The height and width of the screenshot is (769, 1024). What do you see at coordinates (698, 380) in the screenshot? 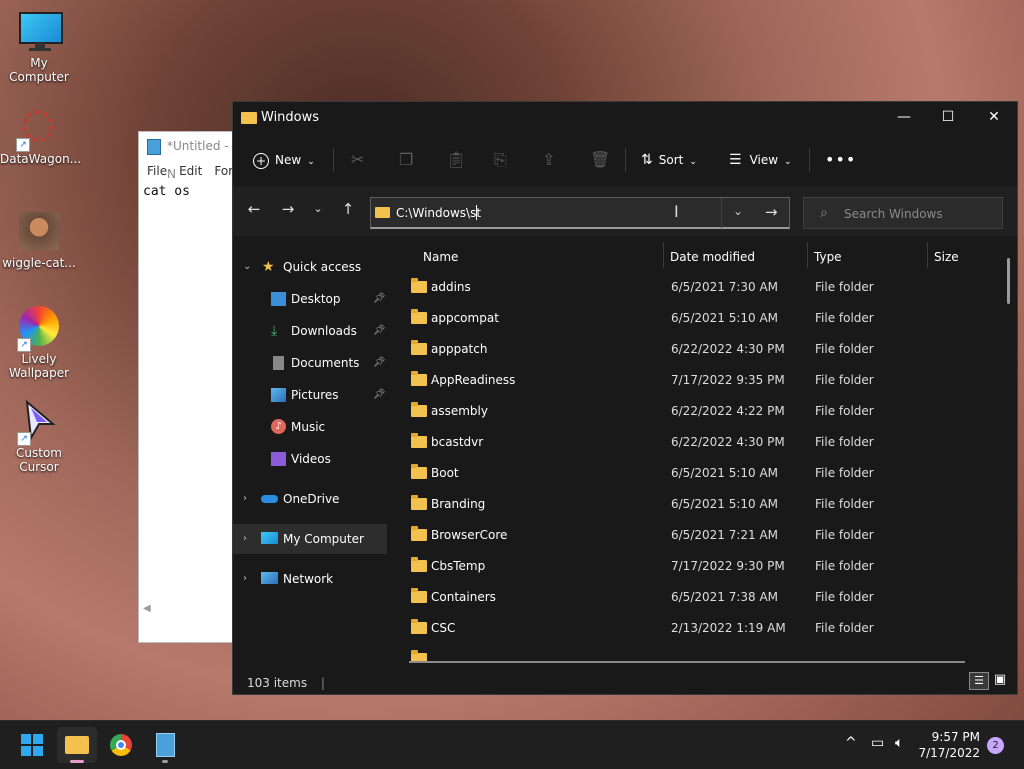
I see `table-row: AppReadiness 7/17/2022 9:35 PM File folder` at bounding box center [698, 380].